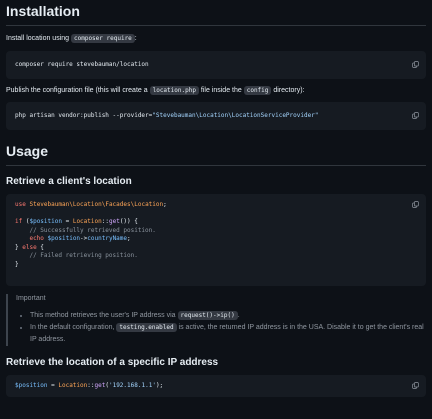 This screenshot has width=432, height=419. Describe the element at coordinates (216, 65) in the screenshot. I see `install-command-block: composer require stevebauman/location` at that location.